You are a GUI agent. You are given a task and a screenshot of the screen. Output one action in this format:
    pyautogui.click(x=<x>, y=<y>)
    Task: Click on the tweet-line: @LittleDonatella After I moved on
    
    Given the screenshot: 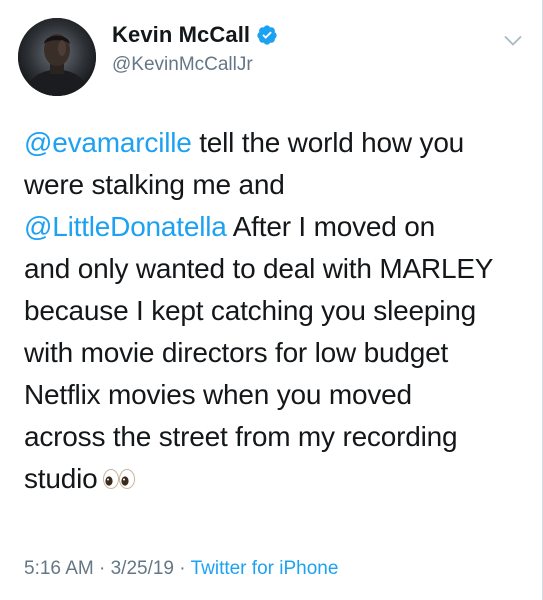 What is the action you would take?
    pyautogui.click(x=276, y=227)
    